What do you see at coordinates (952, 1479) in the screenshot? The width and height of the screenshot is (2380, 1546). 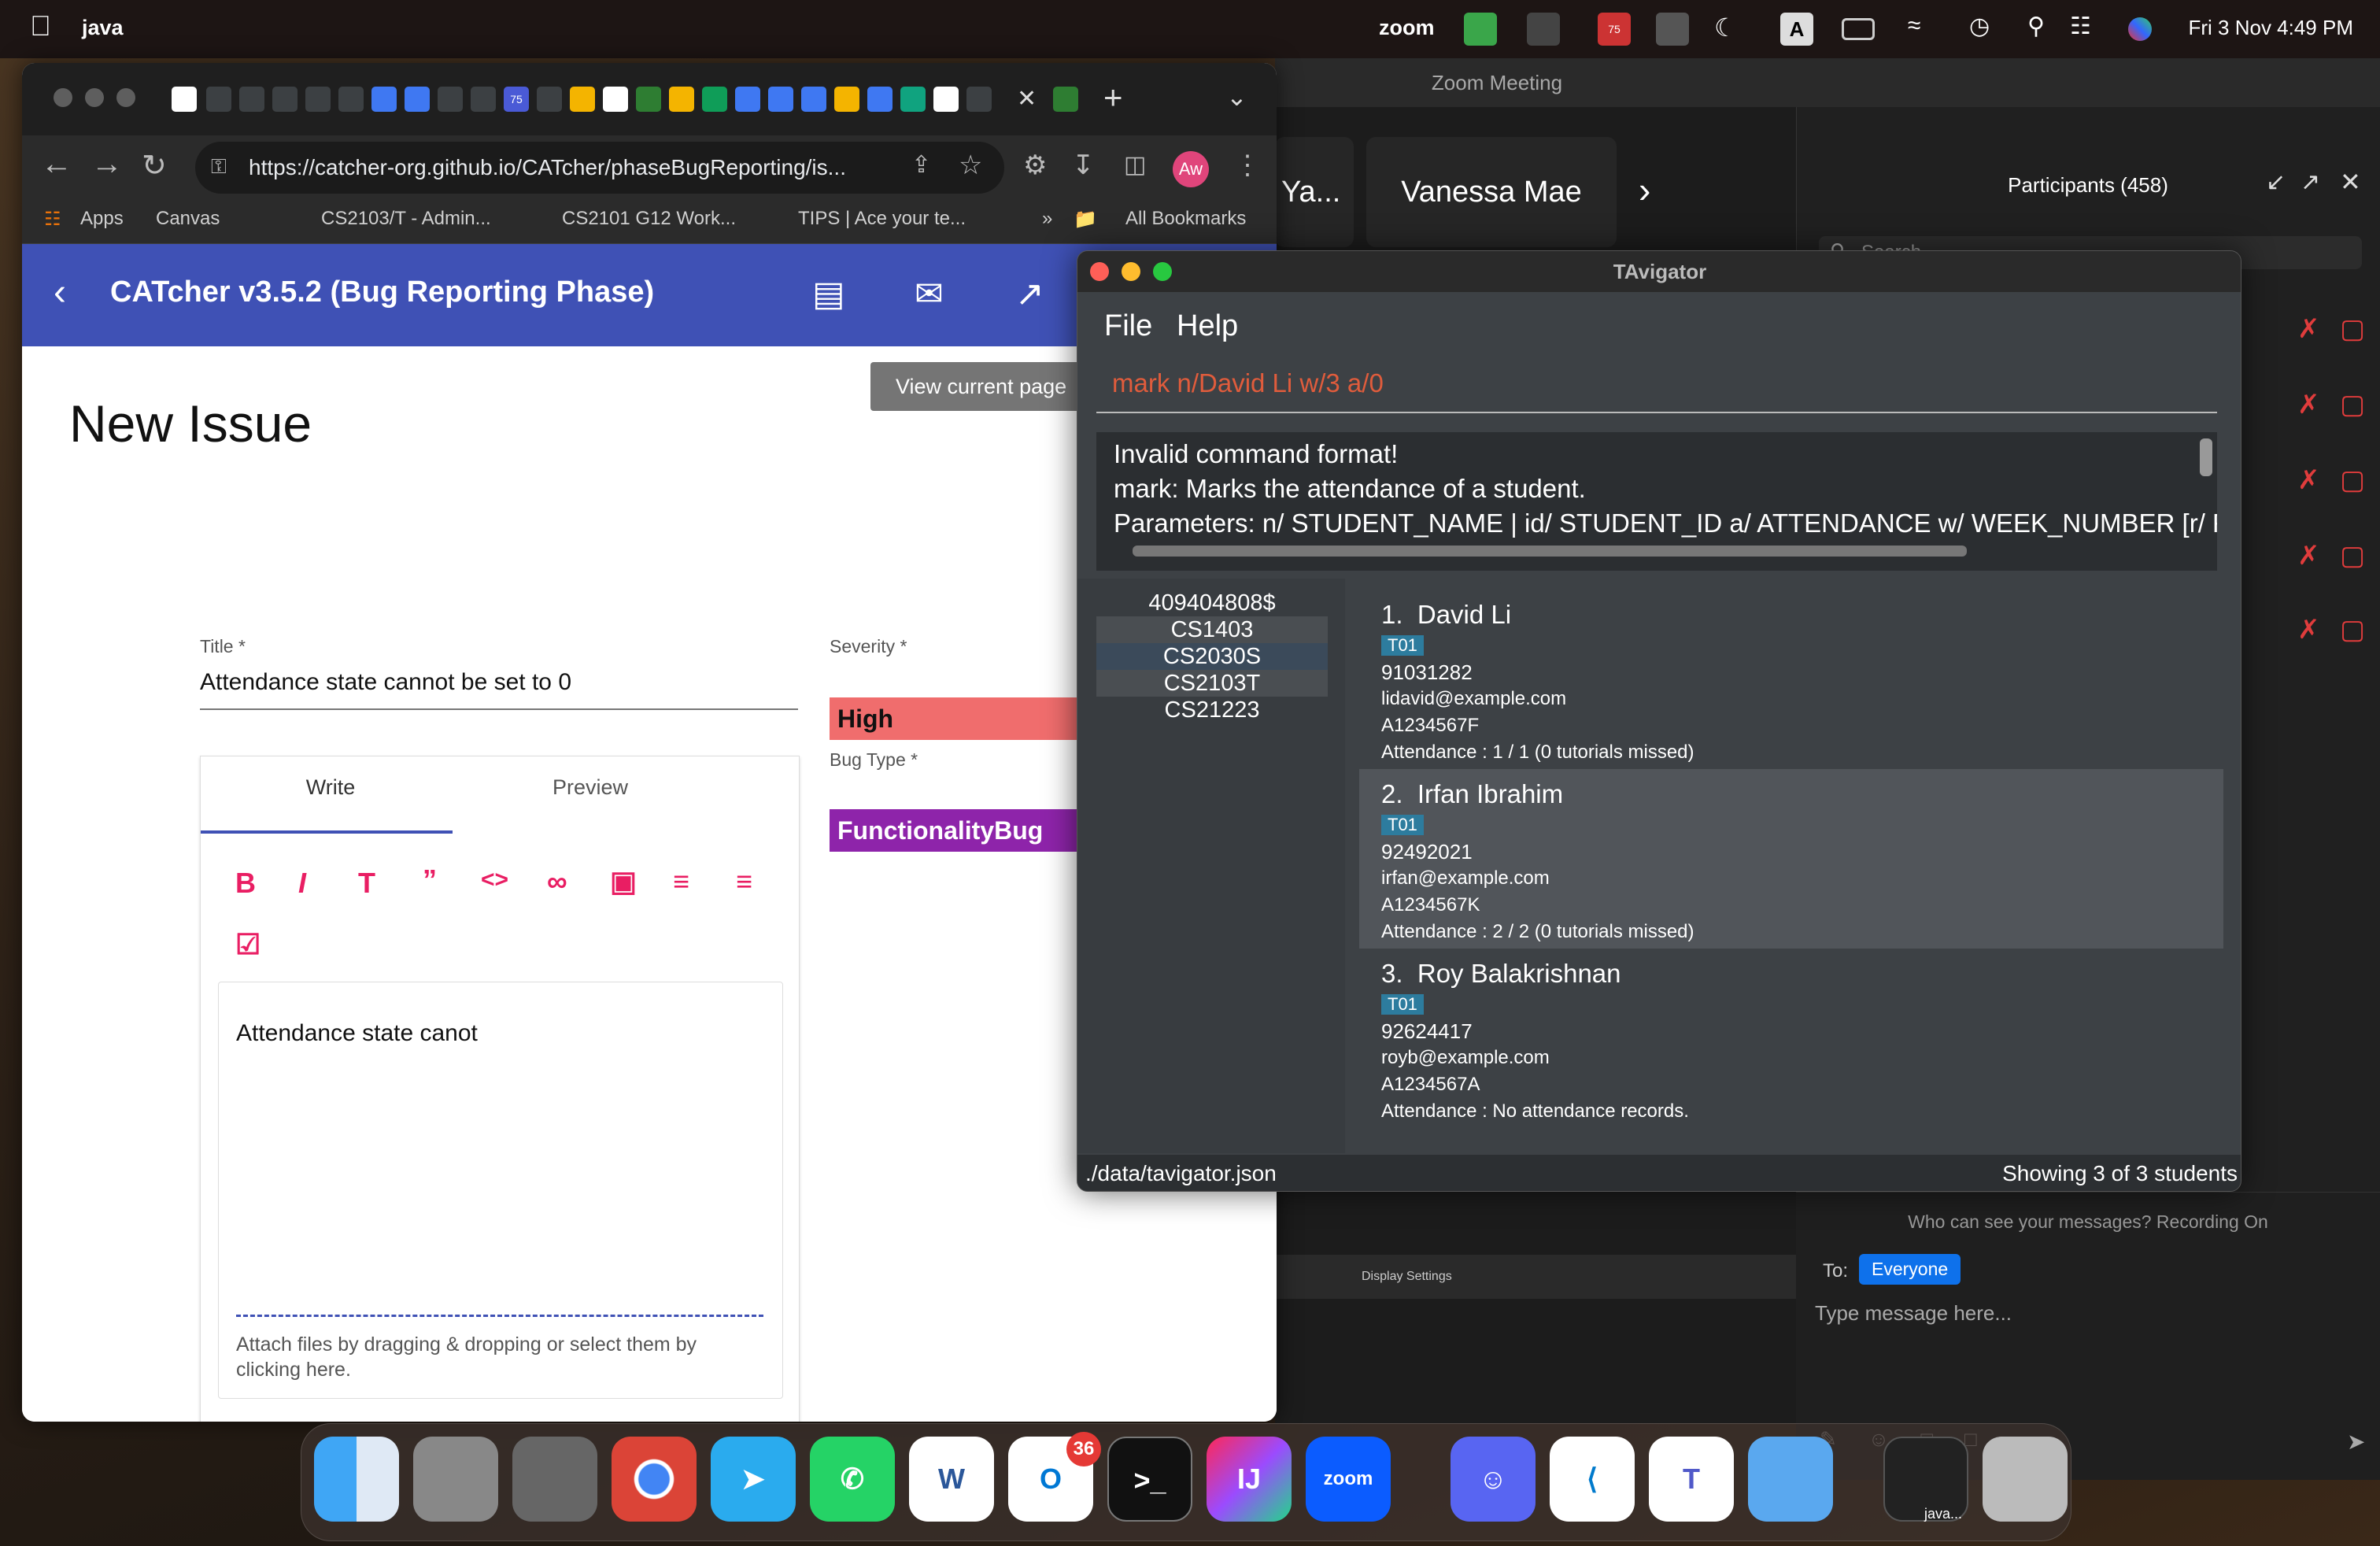 I see `word-icon: W` at bounding box center [952, 1479].